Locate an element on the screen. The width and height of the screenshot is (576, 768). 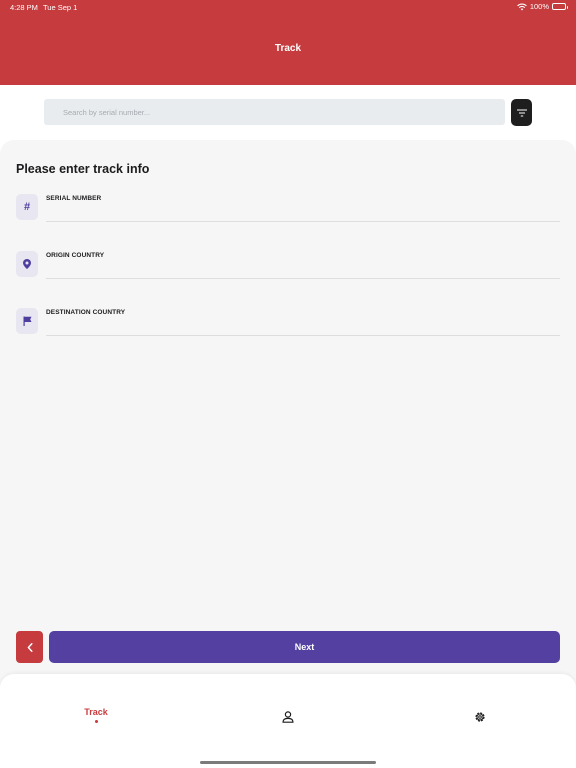
flag-icon is located at coordinates (27, 321).